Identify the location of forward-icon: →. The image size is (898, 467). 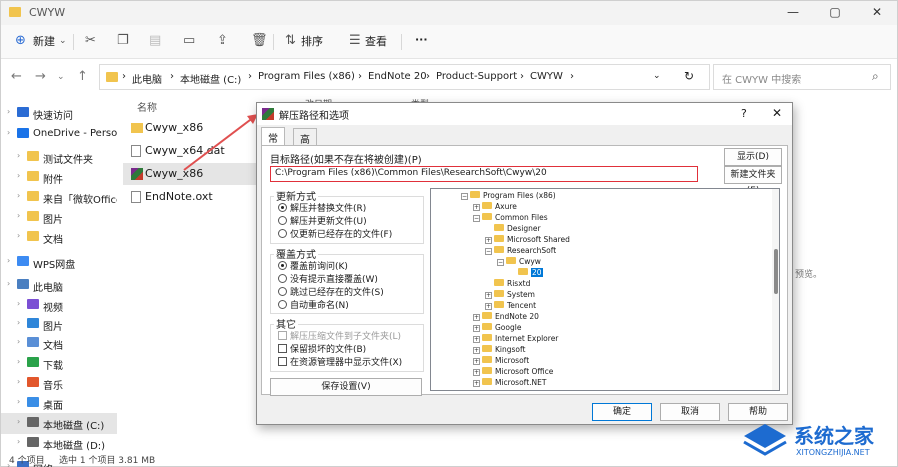
(40, 76).